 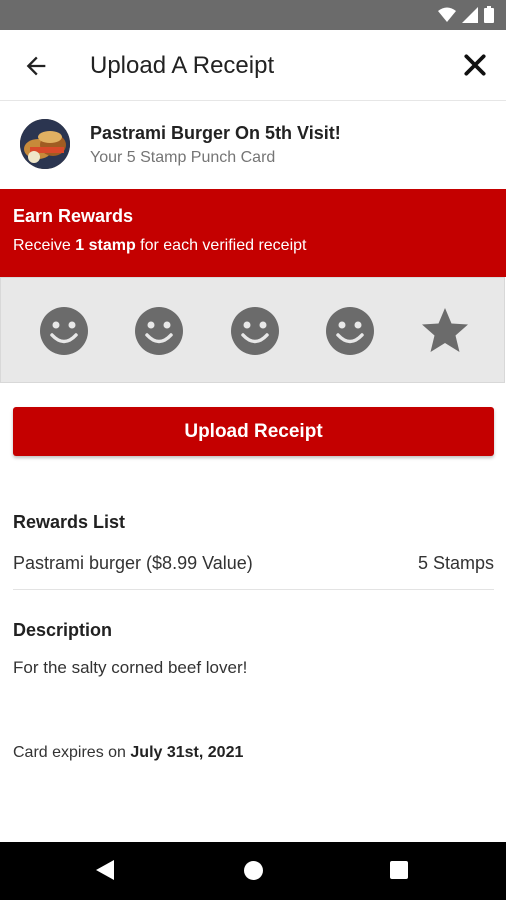 I want to click on description-text: For the salty corned beef lover!, so click(x=130, y=667).